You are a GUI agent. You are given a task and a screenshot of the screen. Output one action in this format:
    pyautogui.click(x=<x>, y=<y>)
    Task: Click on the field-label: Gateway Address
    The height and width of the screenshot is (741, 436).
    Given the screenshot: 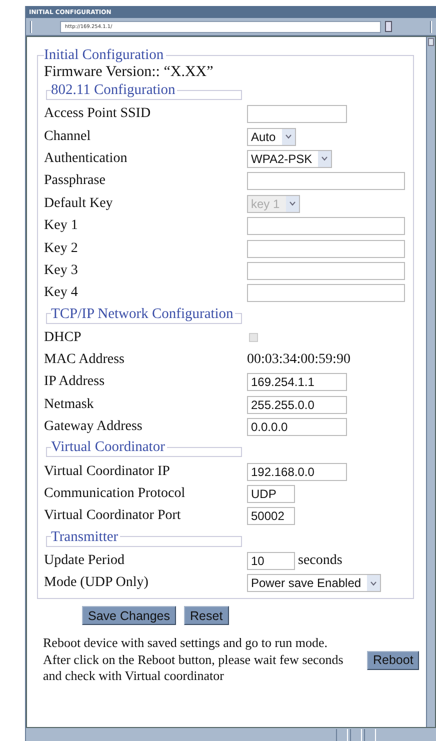 What is the action you would take?
    pyautogui.click(x=94, y=427)
    